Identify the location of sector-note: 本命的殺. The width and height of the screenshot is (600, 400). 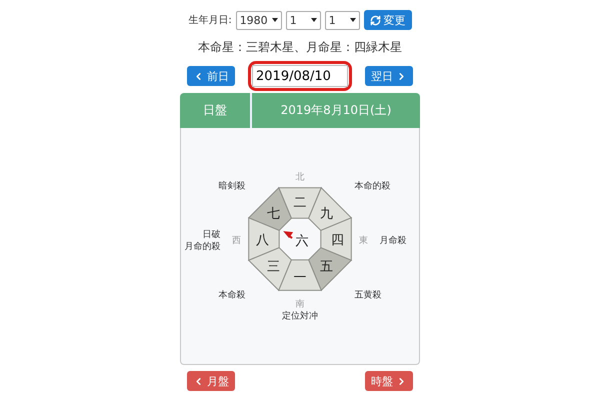
(372, 186).